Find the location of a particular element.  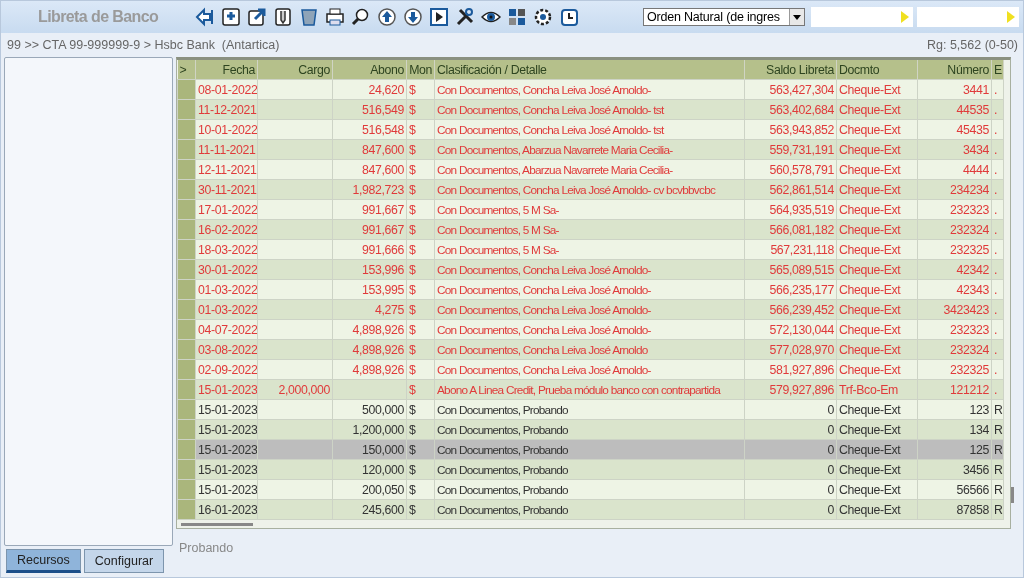

column-header: Saldo Libreta is located at coordinates (790, 70).